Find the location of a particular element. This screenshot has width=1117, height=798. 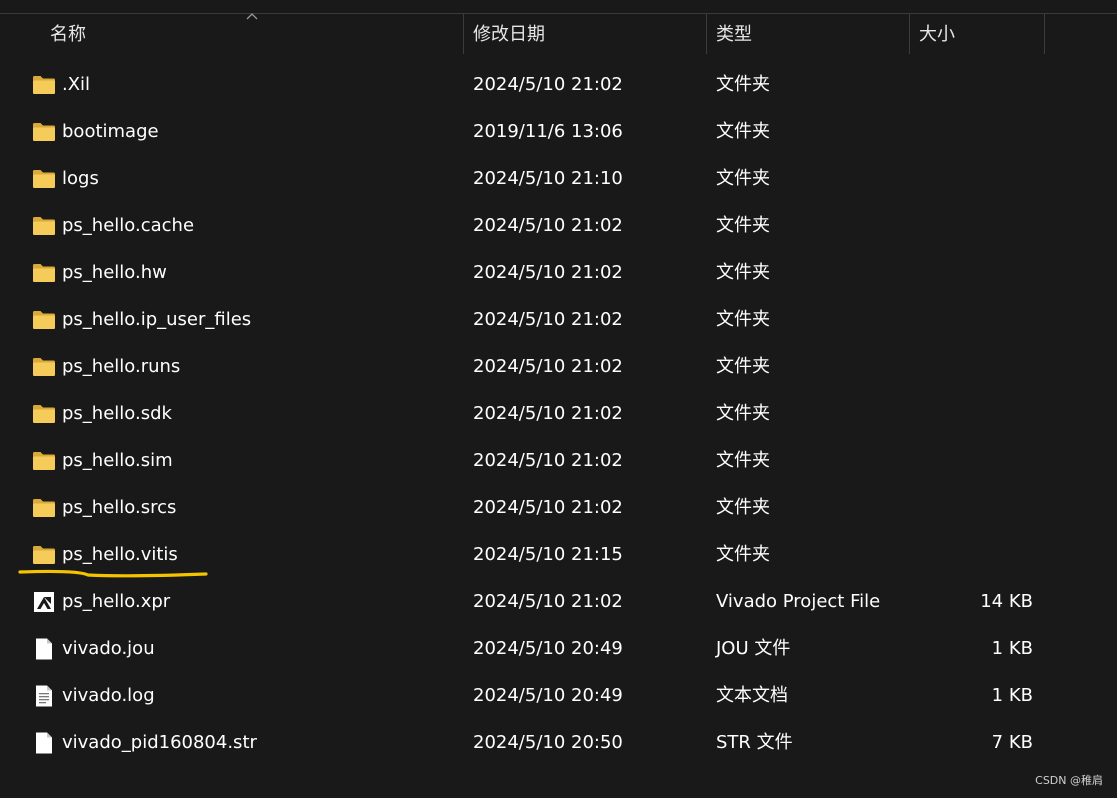

file-row: ps_hello.hw 2024/5/10 21:02 文件夹 is located at coordinates (558, 272).